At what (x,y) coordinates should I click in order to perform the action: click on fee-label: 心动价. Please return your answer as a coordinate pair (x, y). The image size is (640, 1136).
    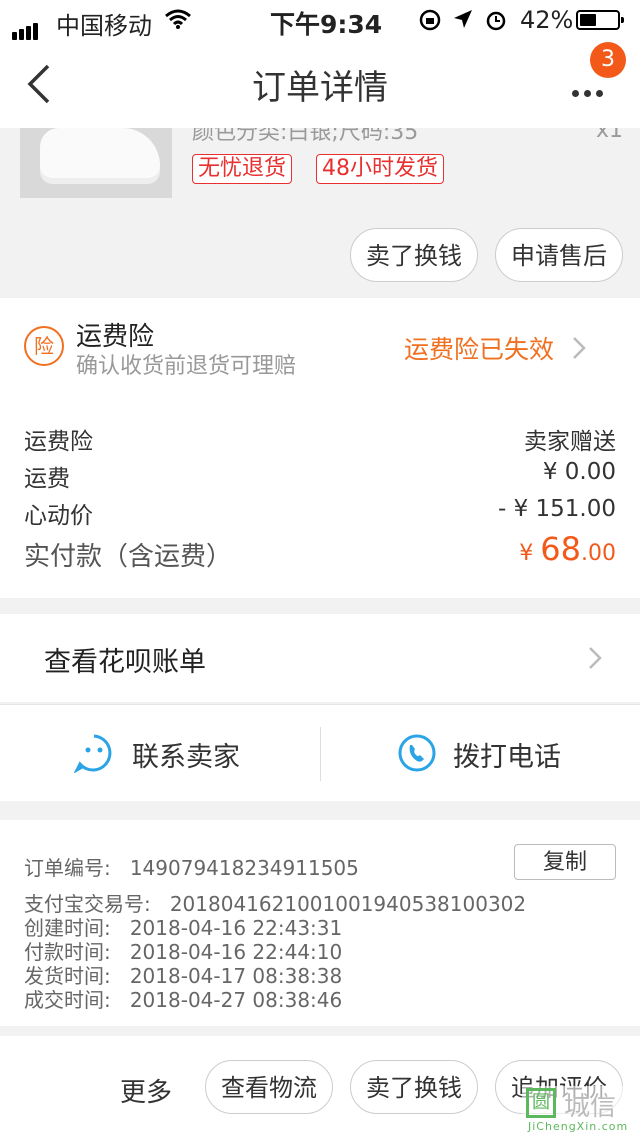
    Looking at the image, I should click on (58, 516).